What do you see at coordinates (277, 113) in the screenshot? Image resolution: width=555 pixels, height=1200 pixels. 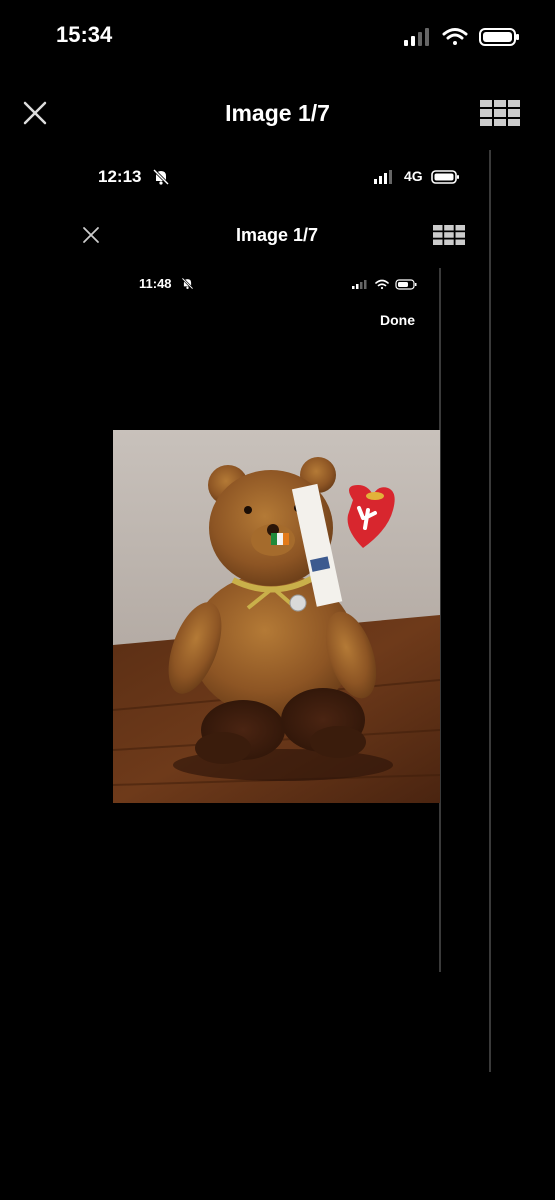 I see `page-title: Image 1/7` at bounding box center [277, 113].